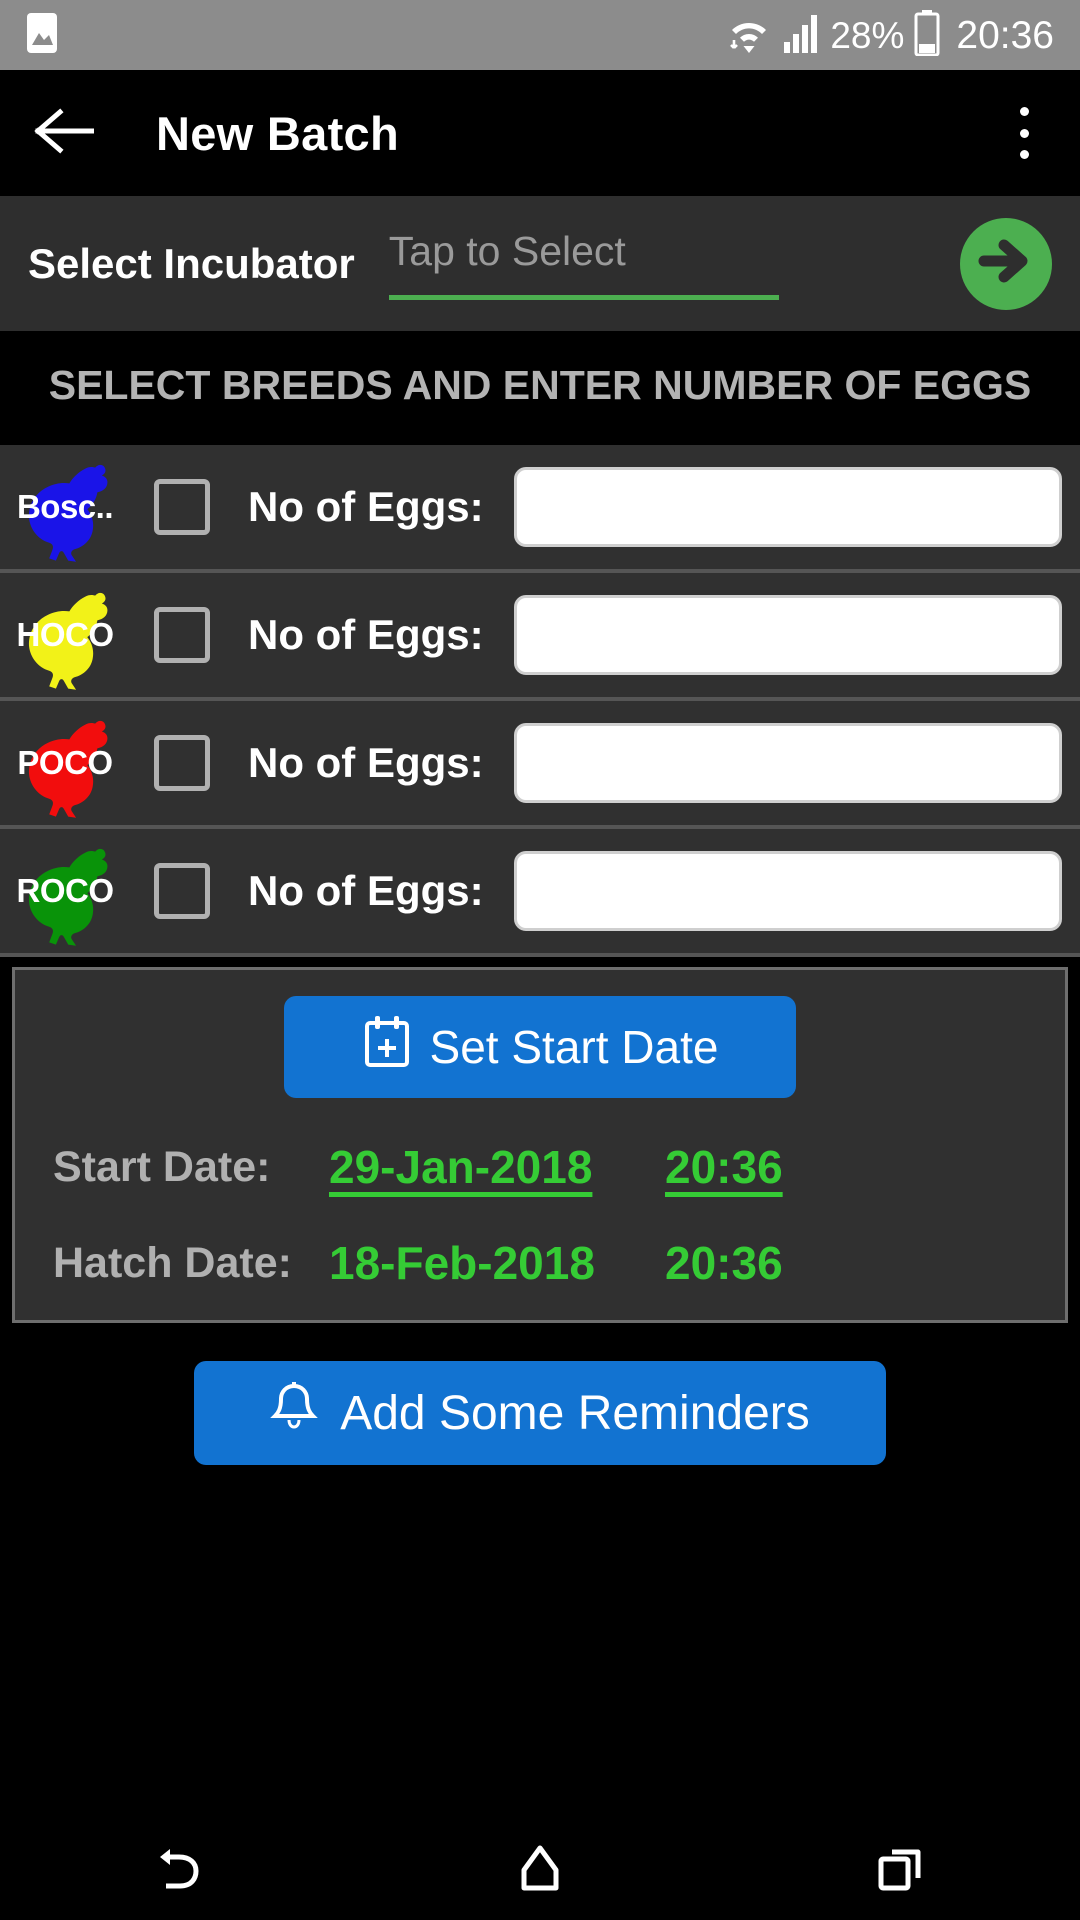  I want to click on hatch-time-value: 20:36, so click(724, 1263).